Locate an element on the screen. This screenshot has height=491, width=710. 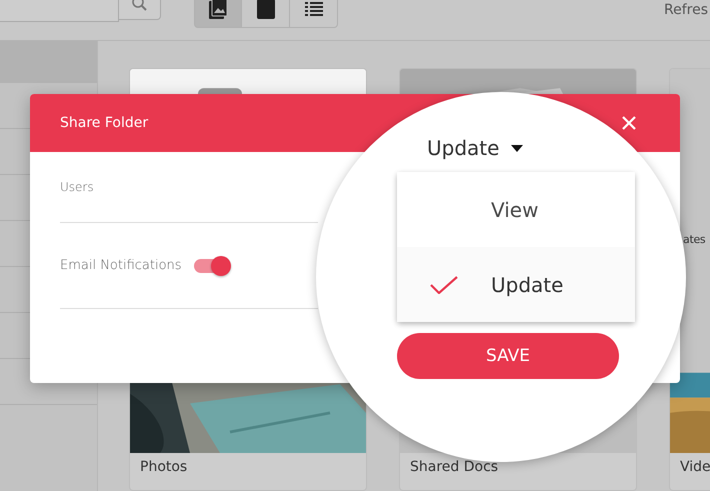
image-icon is located at coordinates (218, 9).